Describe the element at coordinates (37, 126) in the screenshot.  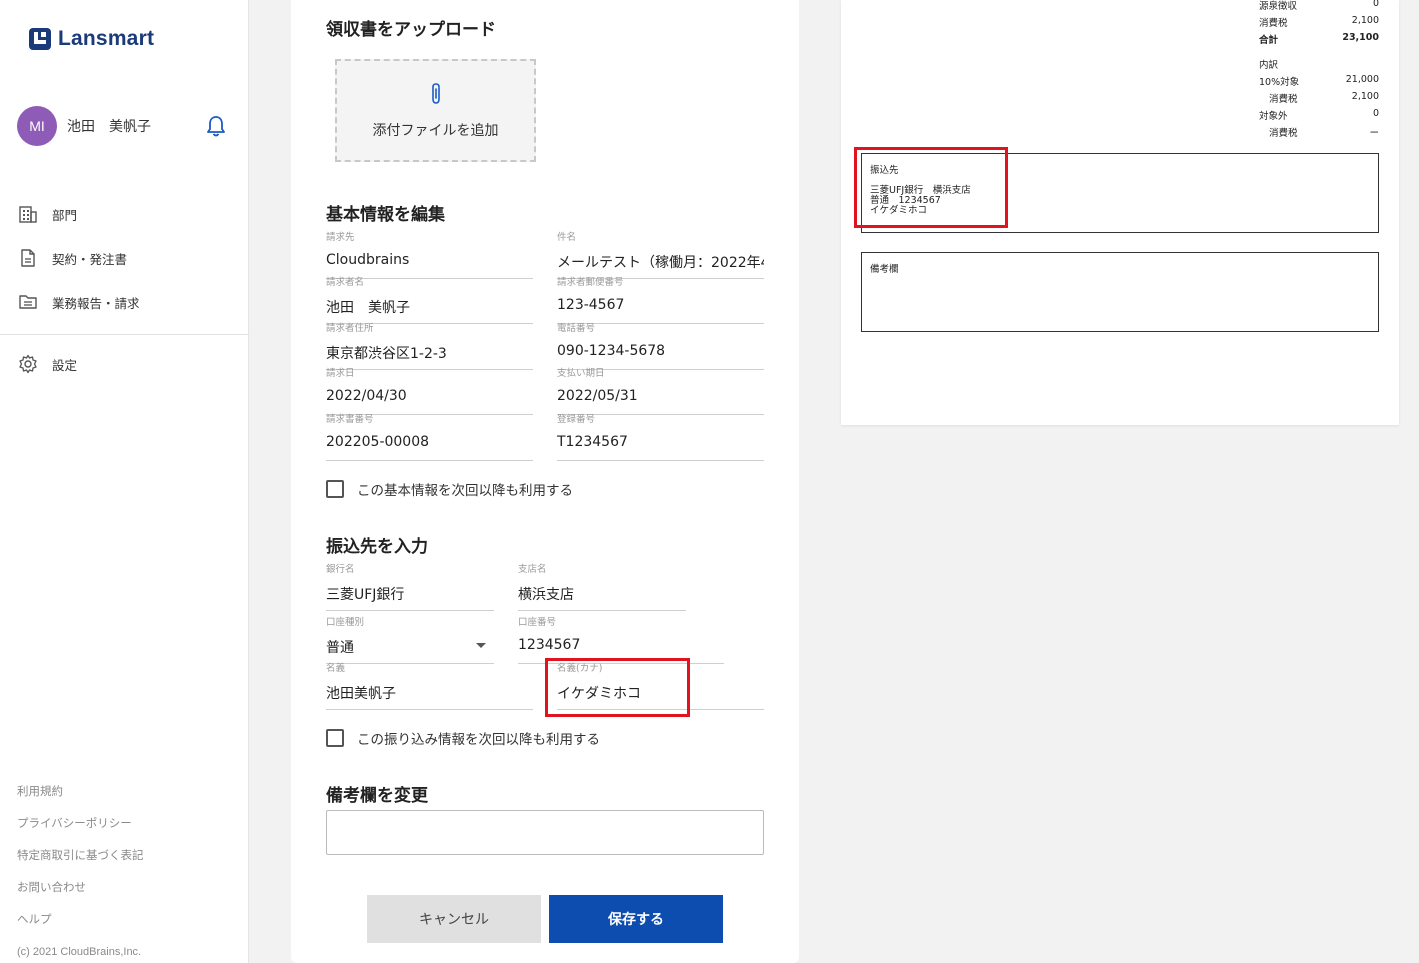
I see `avatar: MI` at that location.